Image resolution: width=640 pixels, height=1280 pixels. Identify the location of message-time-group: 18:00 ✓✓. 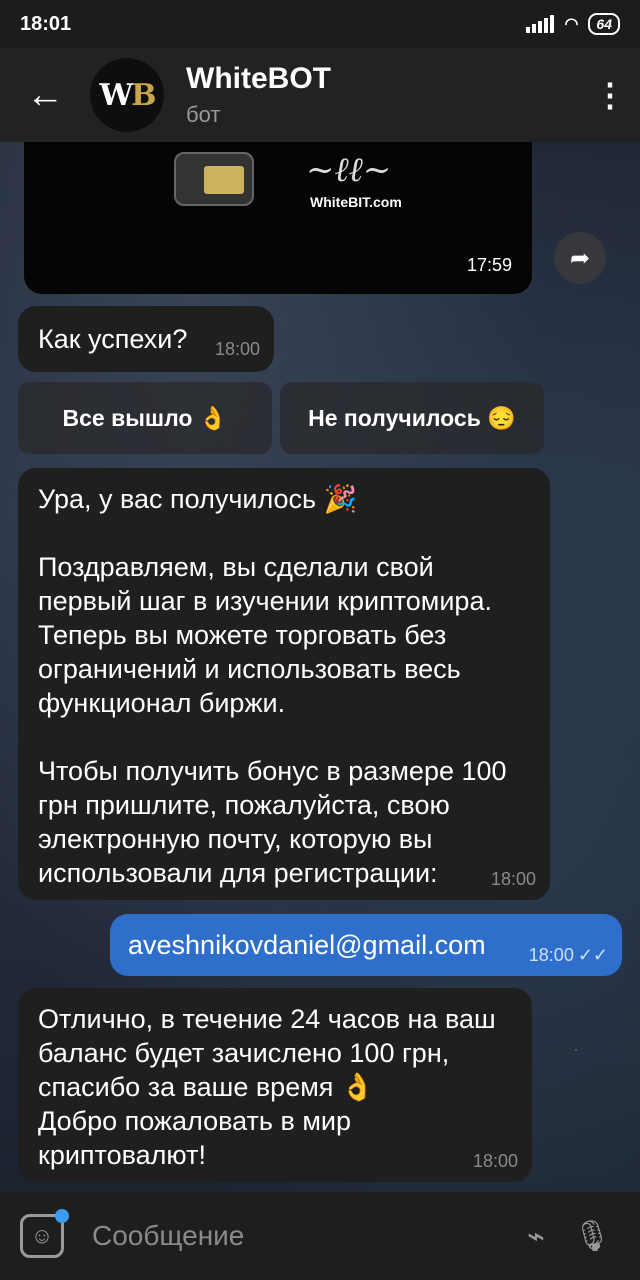
(568, 955).